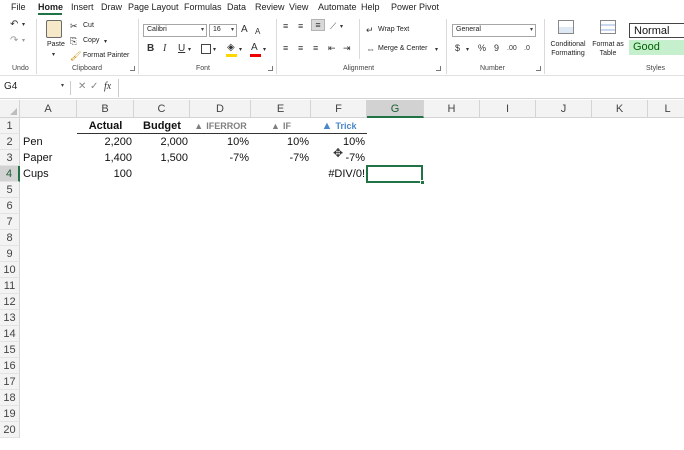  Describe the element at coordinates (300, 48) in the screenshot. I see `align-center-icon: ≡` at that location.